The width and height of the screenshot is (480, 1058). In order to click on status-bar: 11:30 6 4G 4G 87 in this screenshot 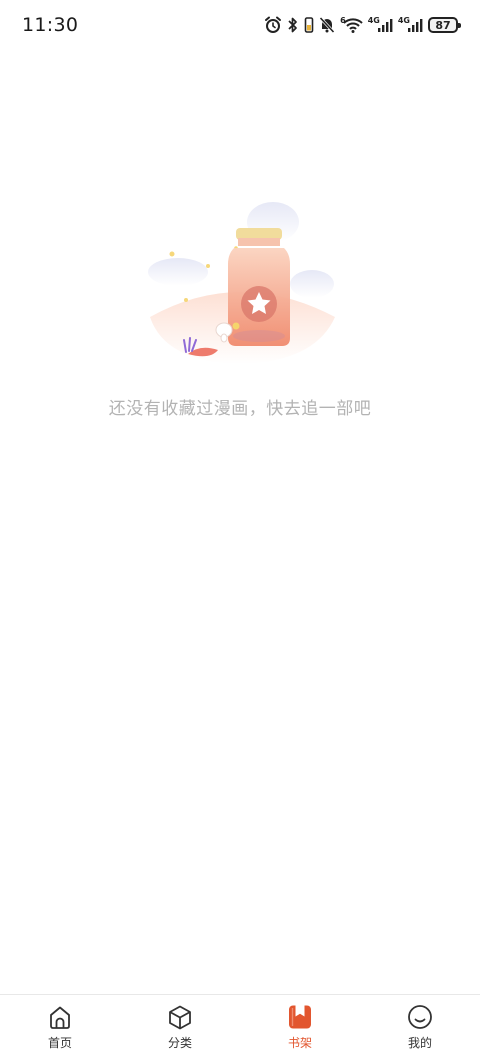, I will do `click(240, 25)`.